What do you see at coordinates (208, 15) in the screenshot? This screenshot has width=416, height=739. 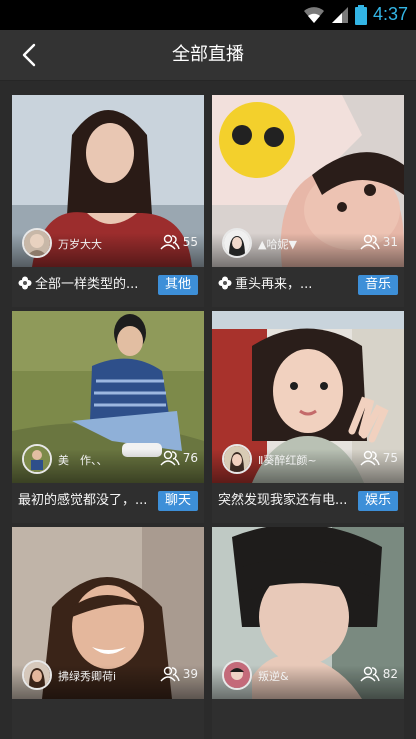 I see `status-bar: 4:37` at bounding box center [208, 15].